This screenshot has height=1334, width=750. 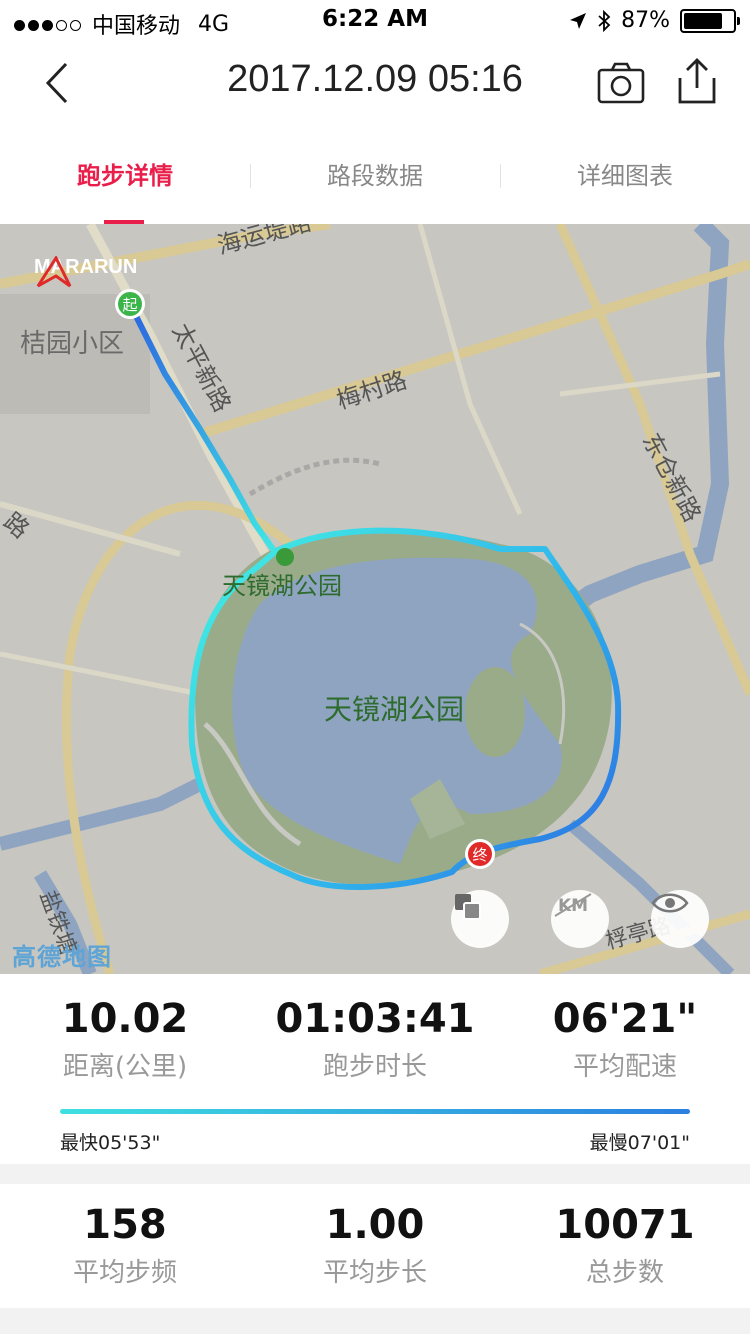 I want to click on park-label-center: 天镜湖公园, so click(x=394, y=709).